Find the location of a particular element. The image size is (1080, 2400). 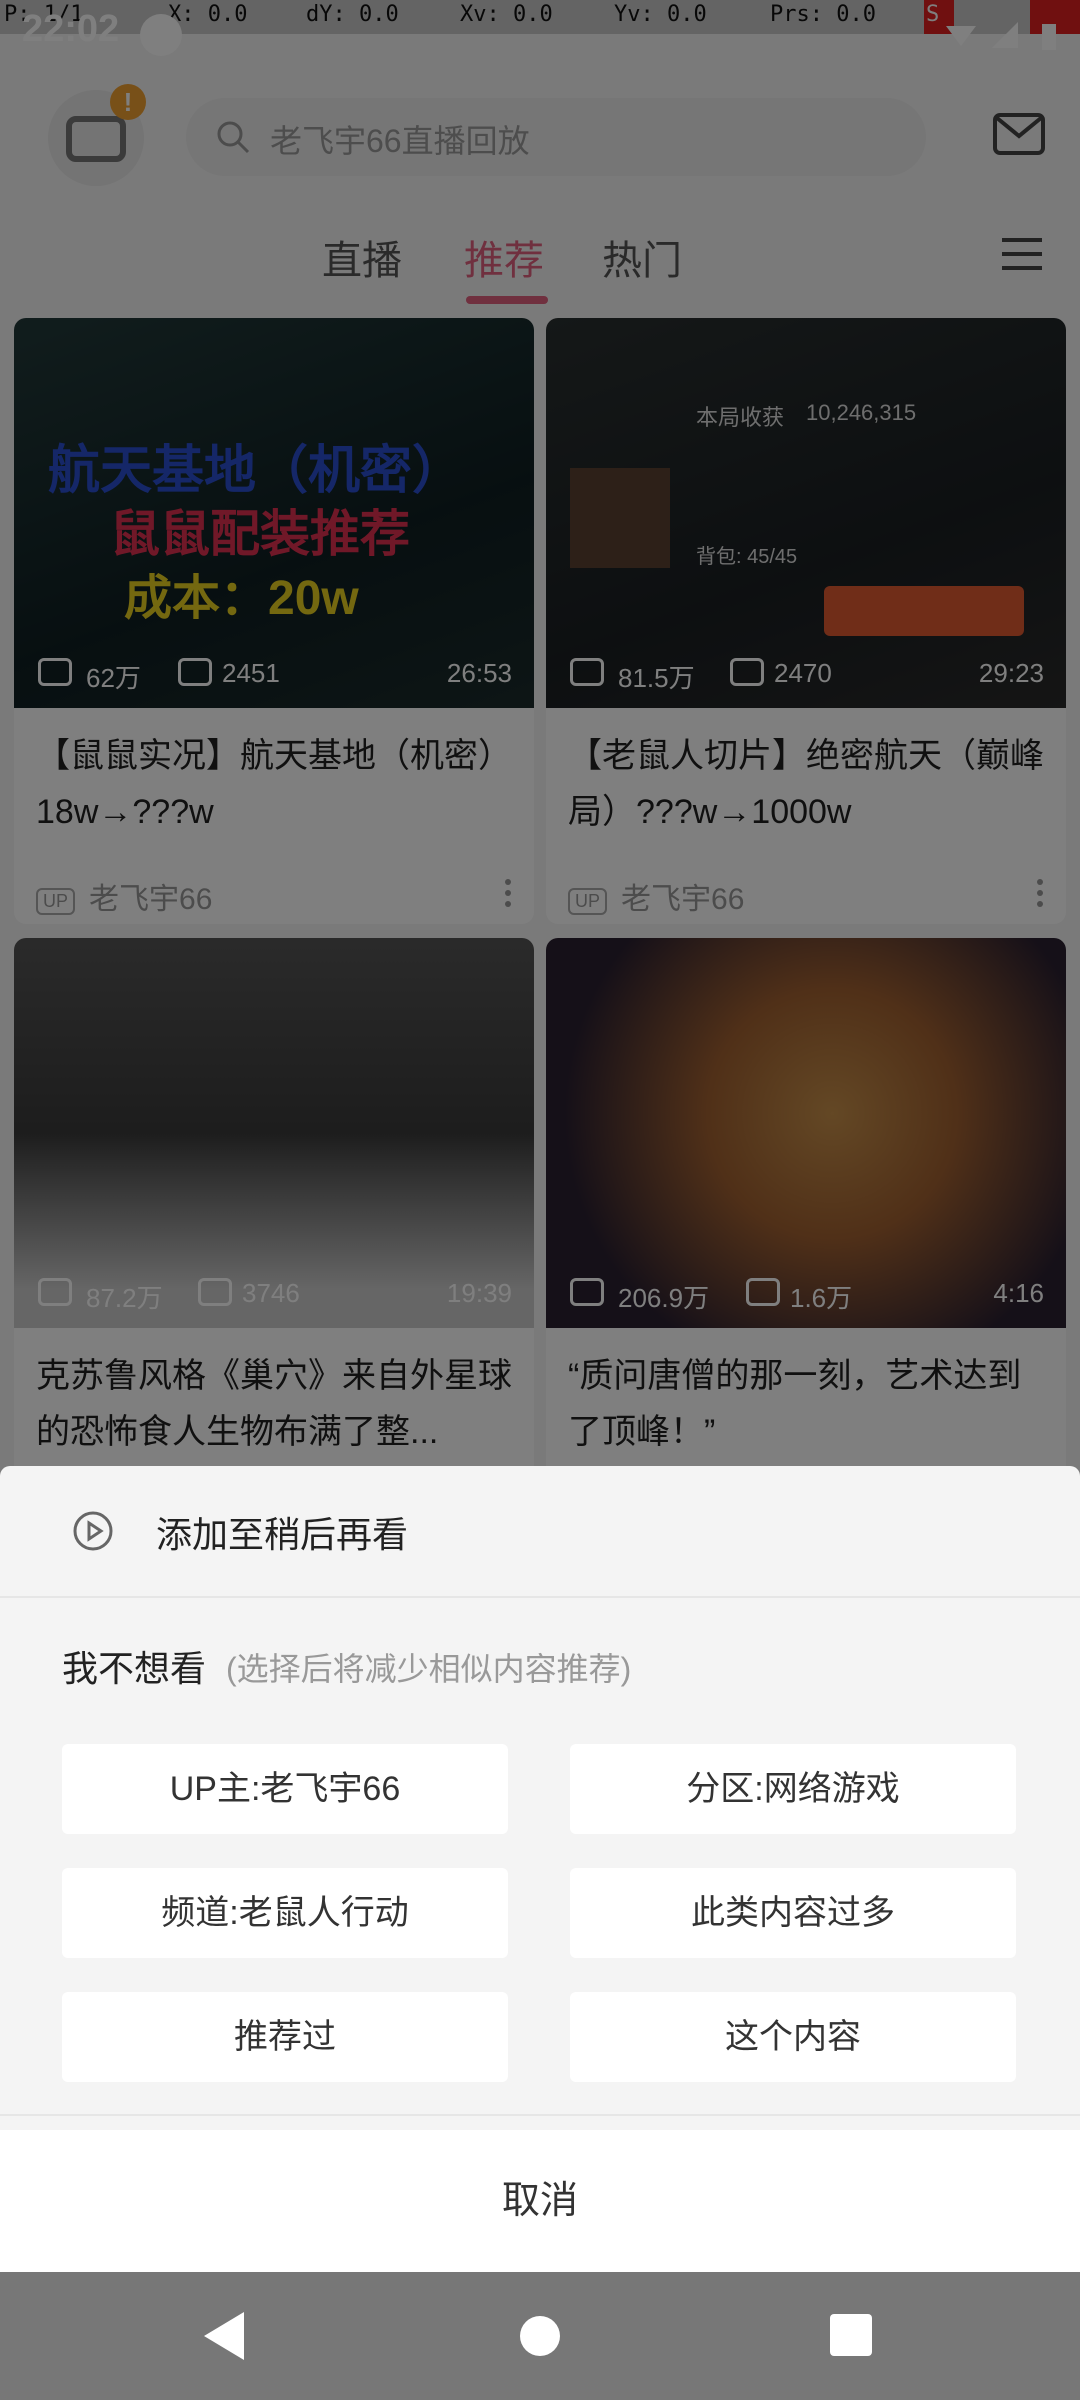

dislike-option-category: 分区:网络游戏 is located at coordinates (793, 1789).